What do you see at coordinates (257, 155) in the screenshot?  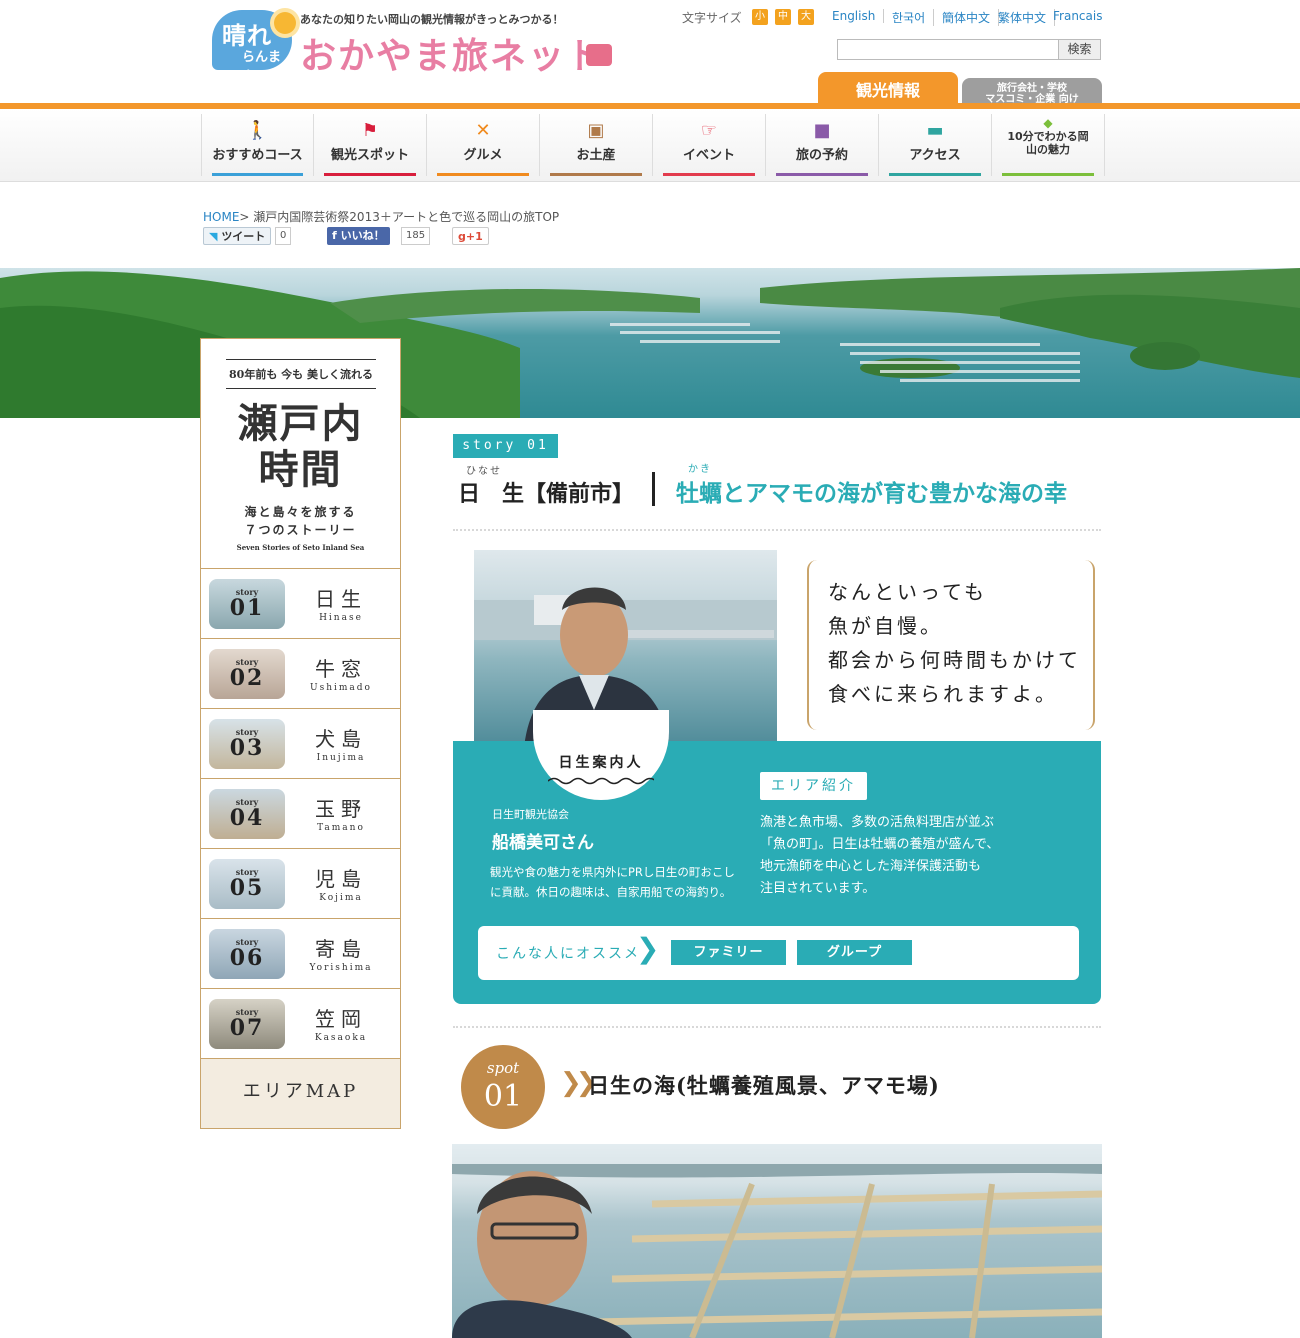 I see `nav-label: おすすめコース` at bounding box center [257, 155].